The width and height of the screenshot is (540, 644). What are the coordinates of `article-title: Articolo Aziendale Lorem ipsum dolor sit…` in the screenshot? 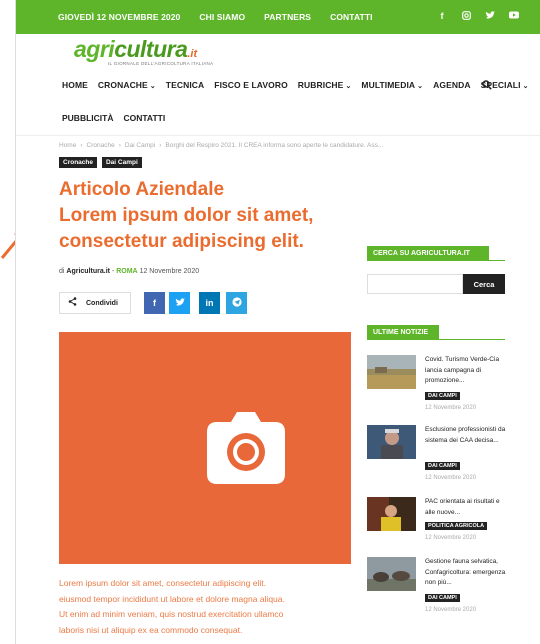 It's located at (209, 216).